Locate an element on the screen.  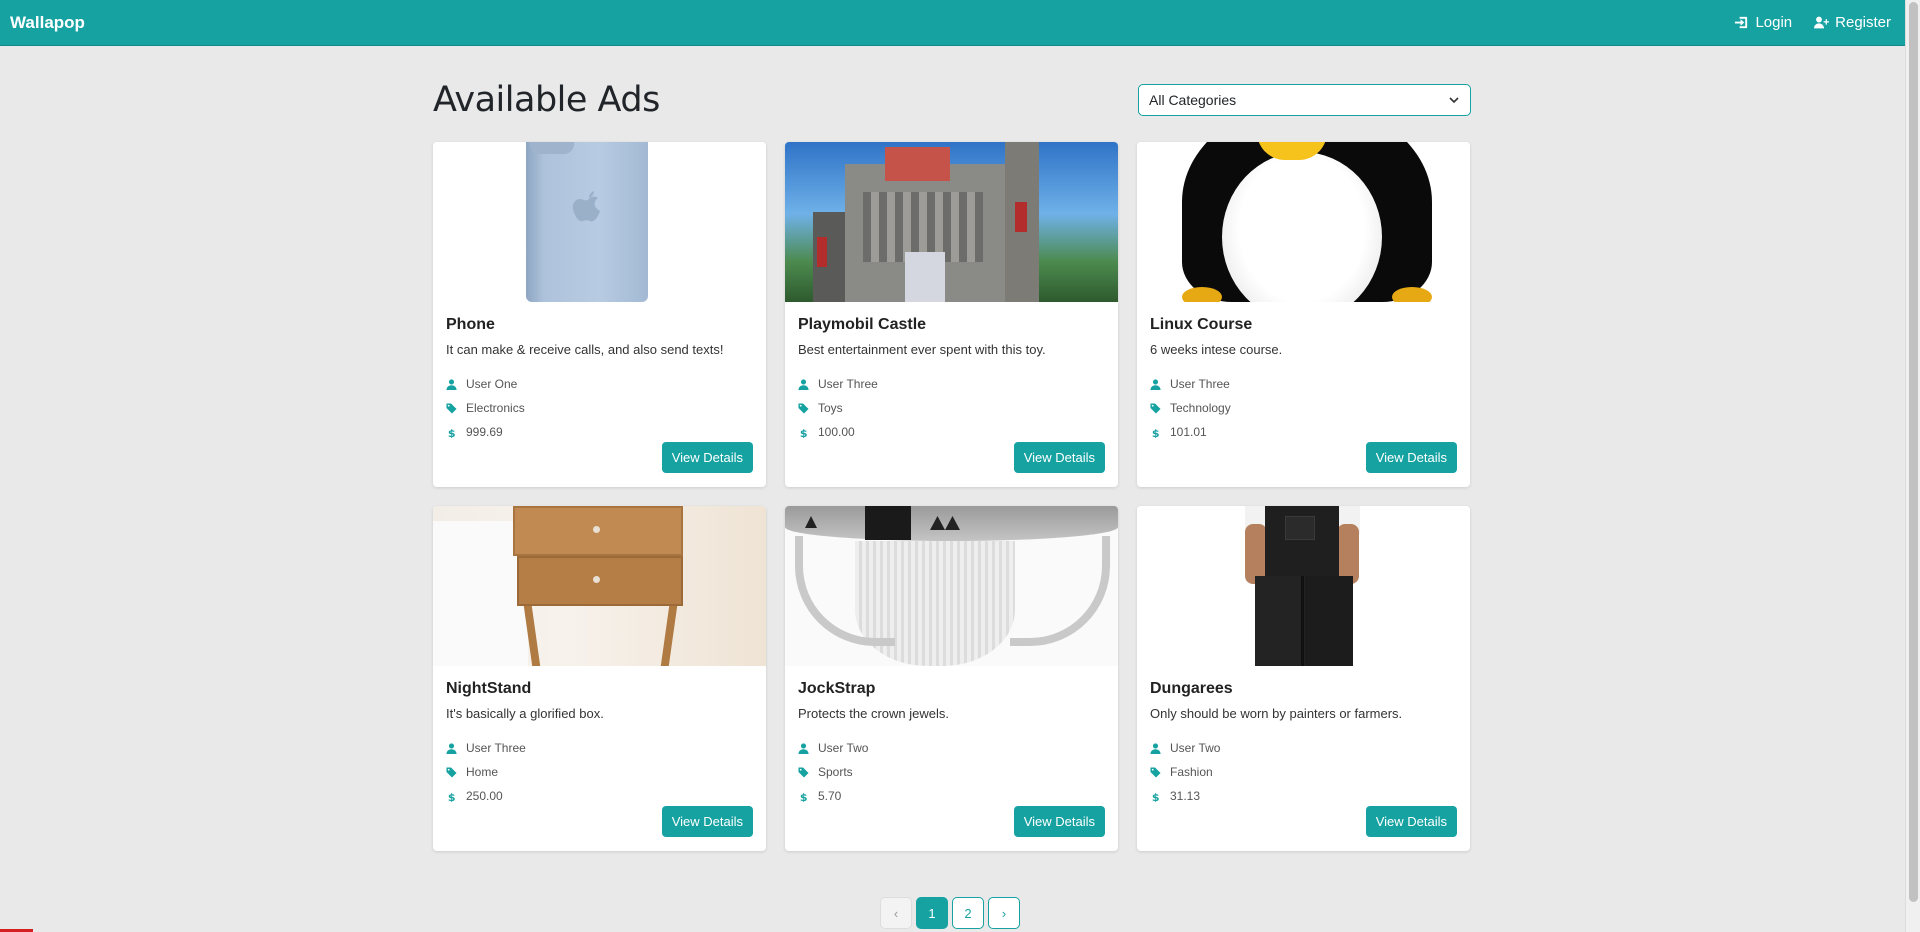
page-scrollbar is located at coordinates (1912, 466).